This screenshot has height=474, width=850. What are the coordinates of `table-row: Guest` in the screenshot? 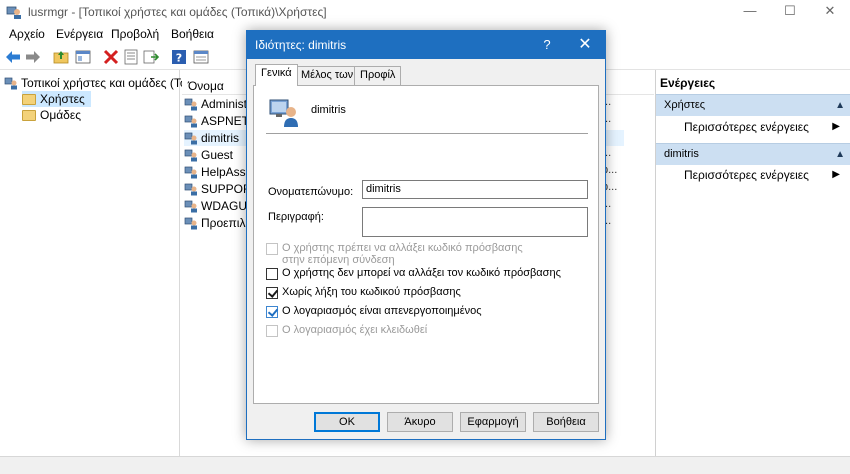 It's located at (208, 155).